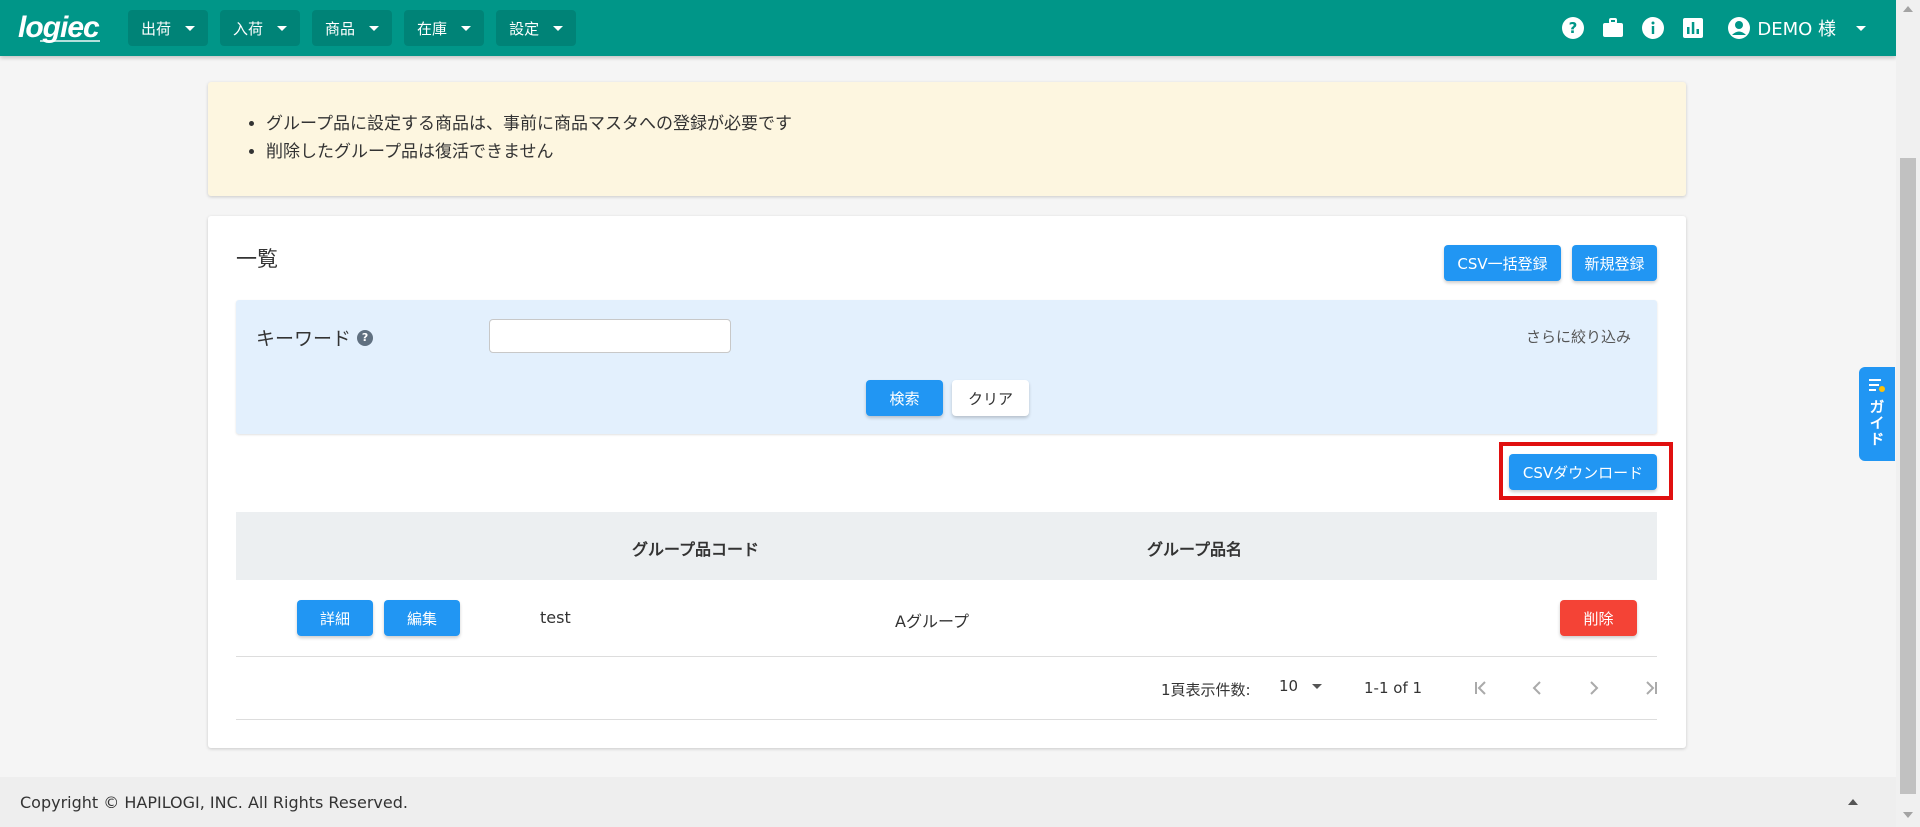  I want to click on per-page-label: 1頁表示件数:, so click(1206, 690).